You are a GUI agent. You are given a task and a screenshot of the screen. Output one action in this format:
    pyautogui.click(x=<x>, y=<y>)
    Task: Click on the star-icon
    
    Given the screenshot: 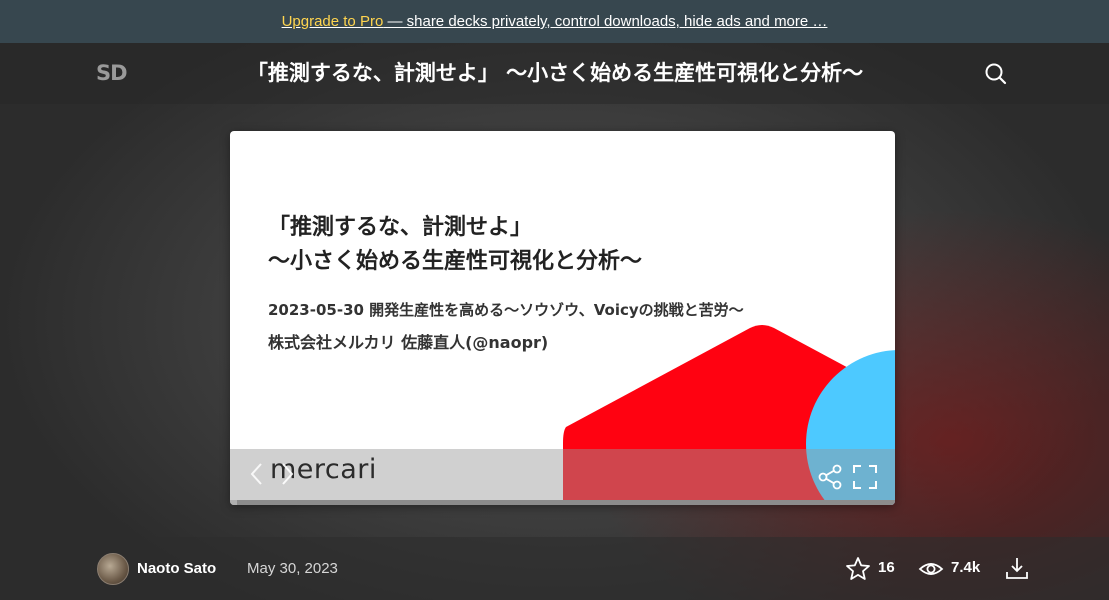 What is the action you would take?
    pyautogui.click(x=858, y=569)
    